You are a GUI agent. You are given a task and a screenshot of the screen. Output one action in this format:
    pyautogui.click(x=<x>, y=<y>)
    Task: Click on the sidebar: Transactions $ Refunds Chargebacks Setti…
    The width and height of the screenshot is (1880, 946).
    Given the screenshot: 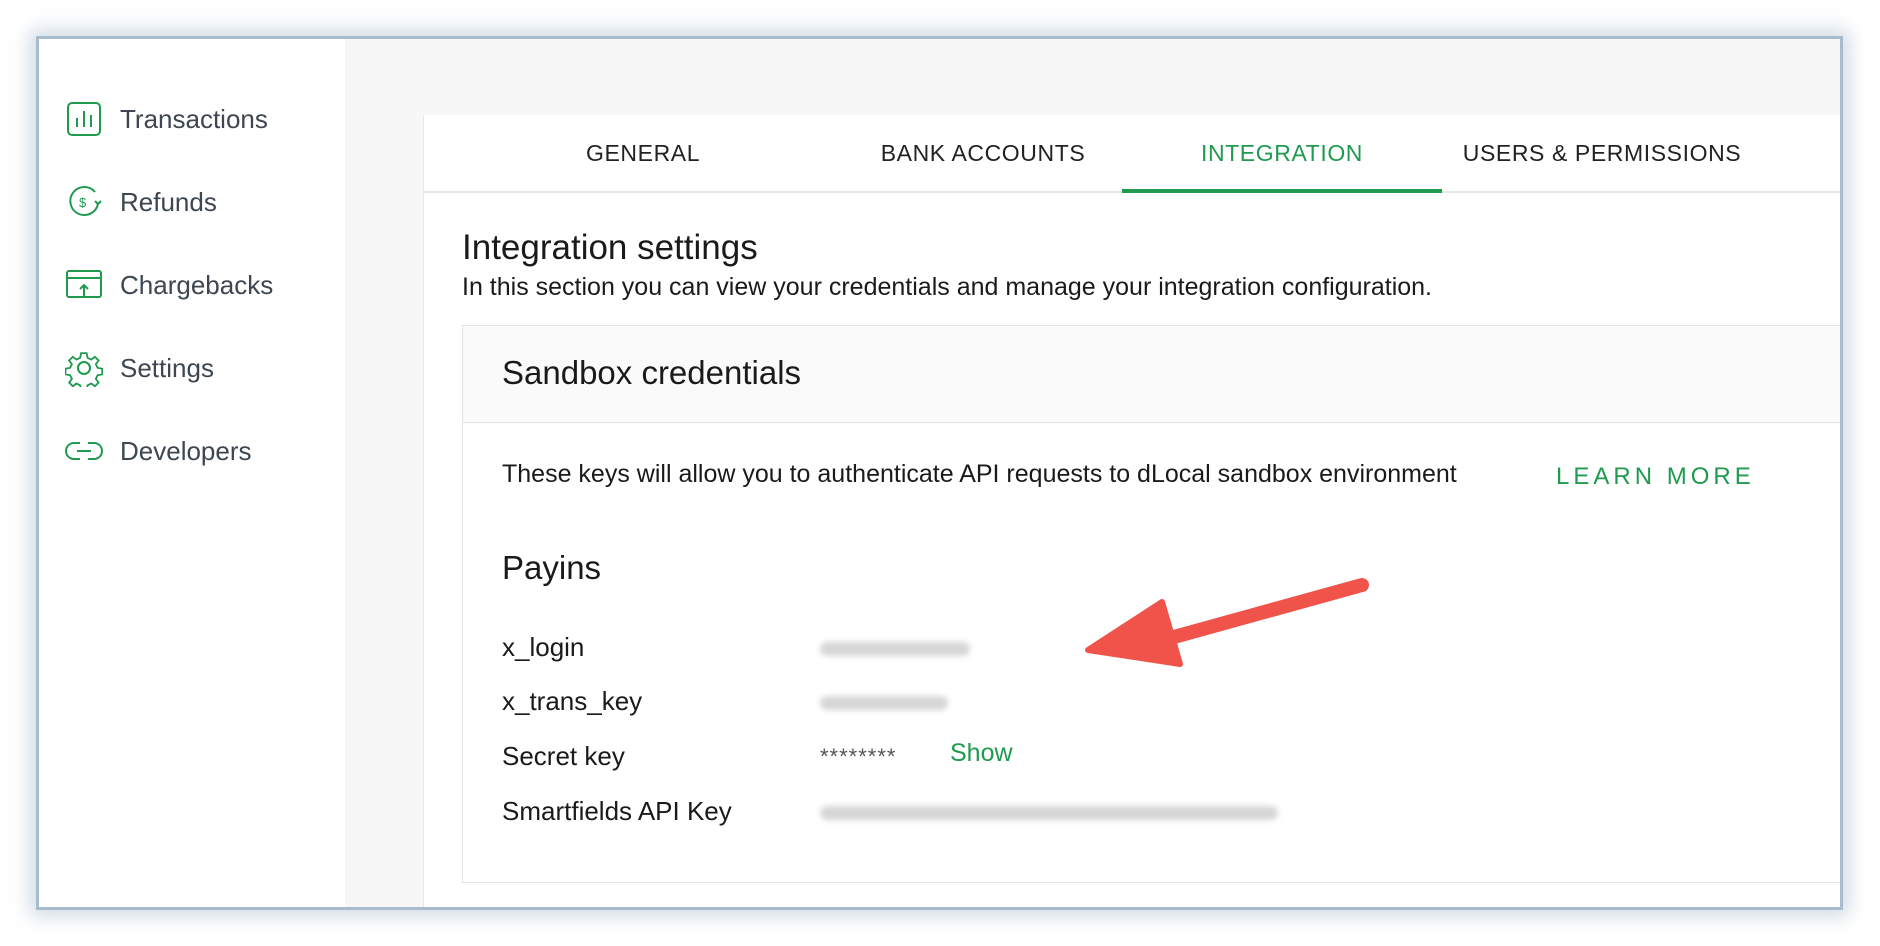 What is the action you would take?
    pyautogui.click(x=192, y=473)
    